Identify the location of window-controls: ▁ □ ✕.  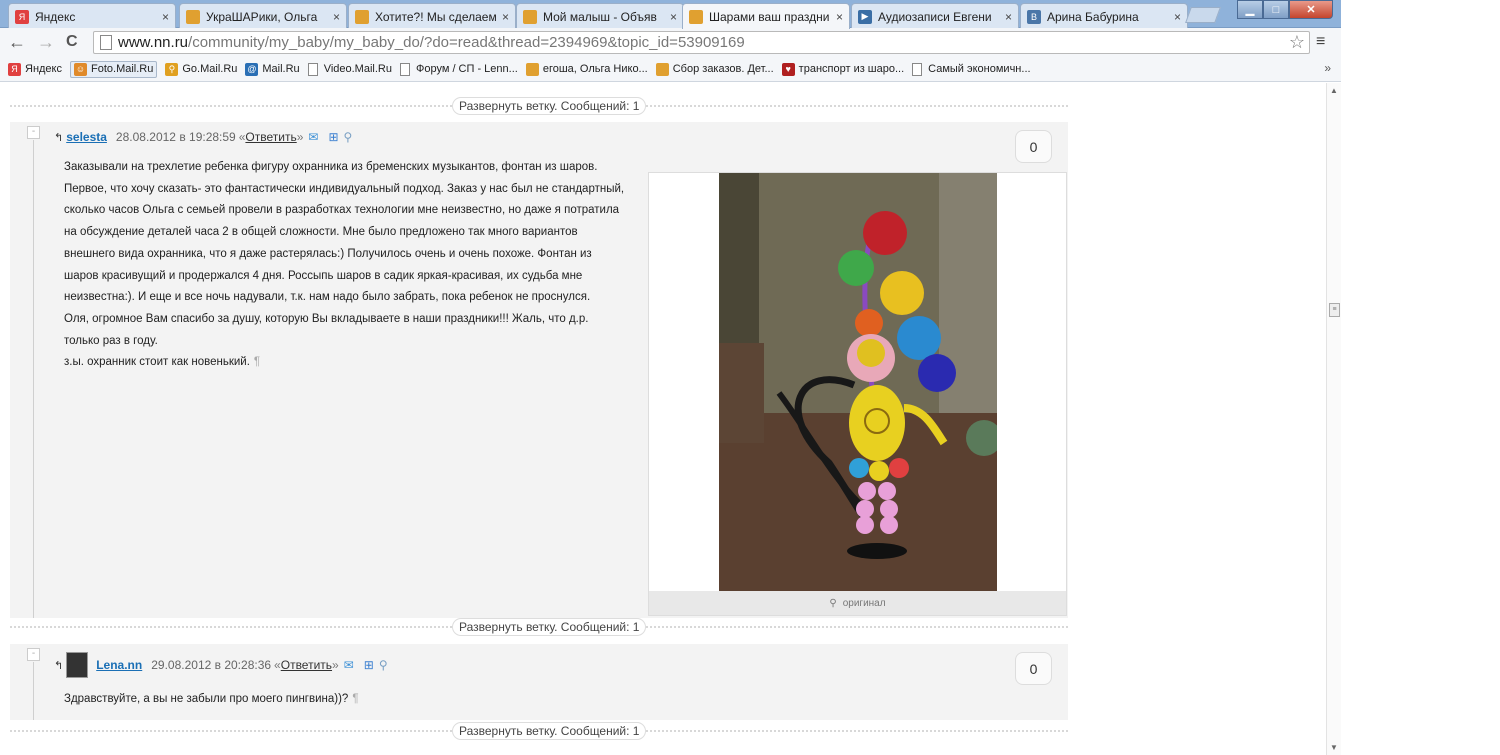
(1285, 10).